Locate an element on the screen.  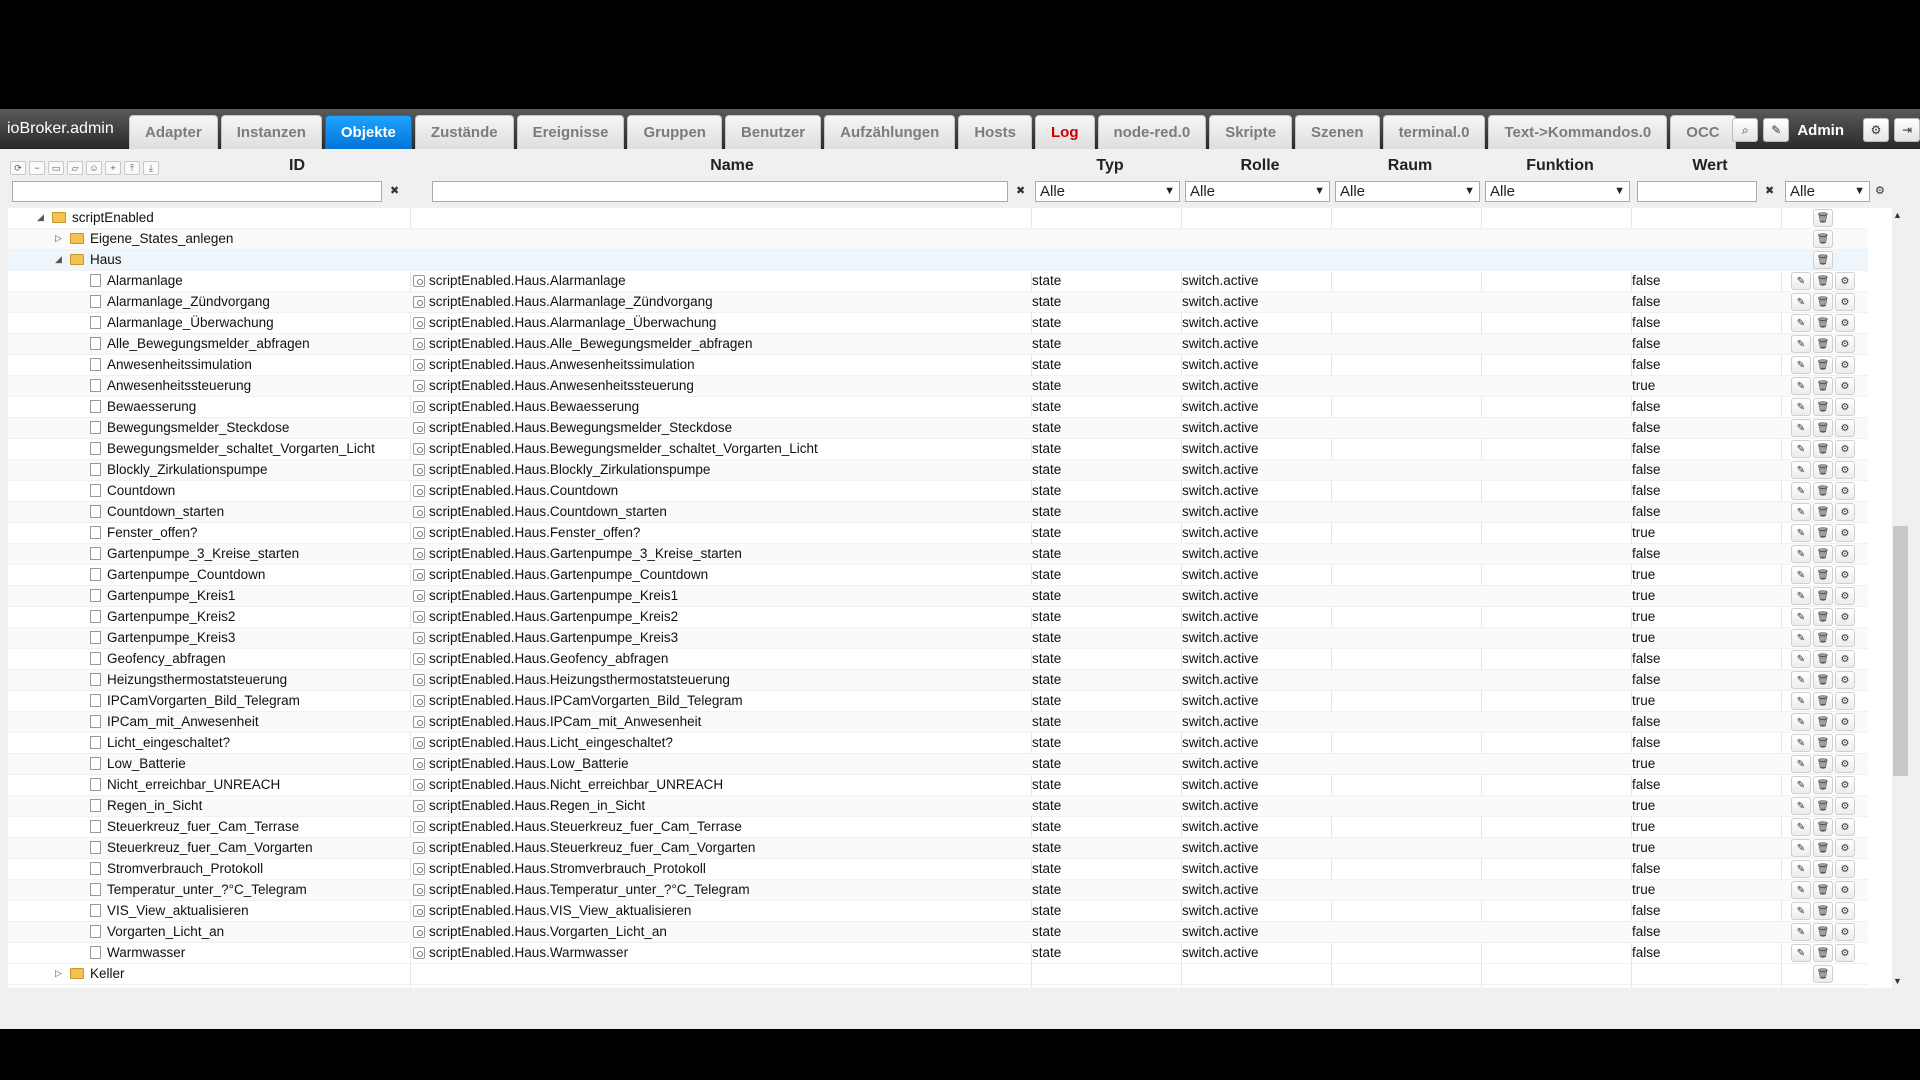
collapsed-icon: ▷ is located at coordinates (58, 238).